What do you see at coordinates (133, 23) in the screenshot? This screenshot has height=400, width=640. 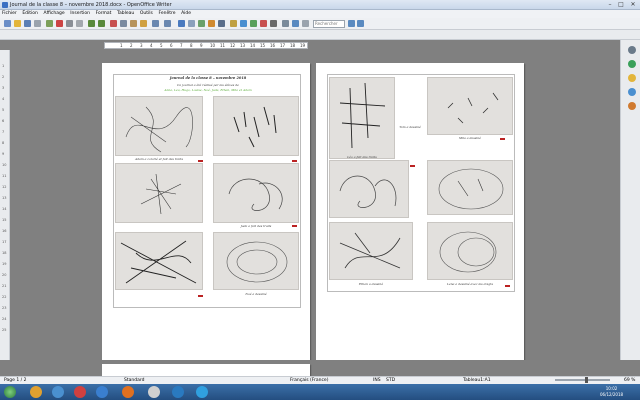 I see `paste-icon` at bounding box center [133, 23].